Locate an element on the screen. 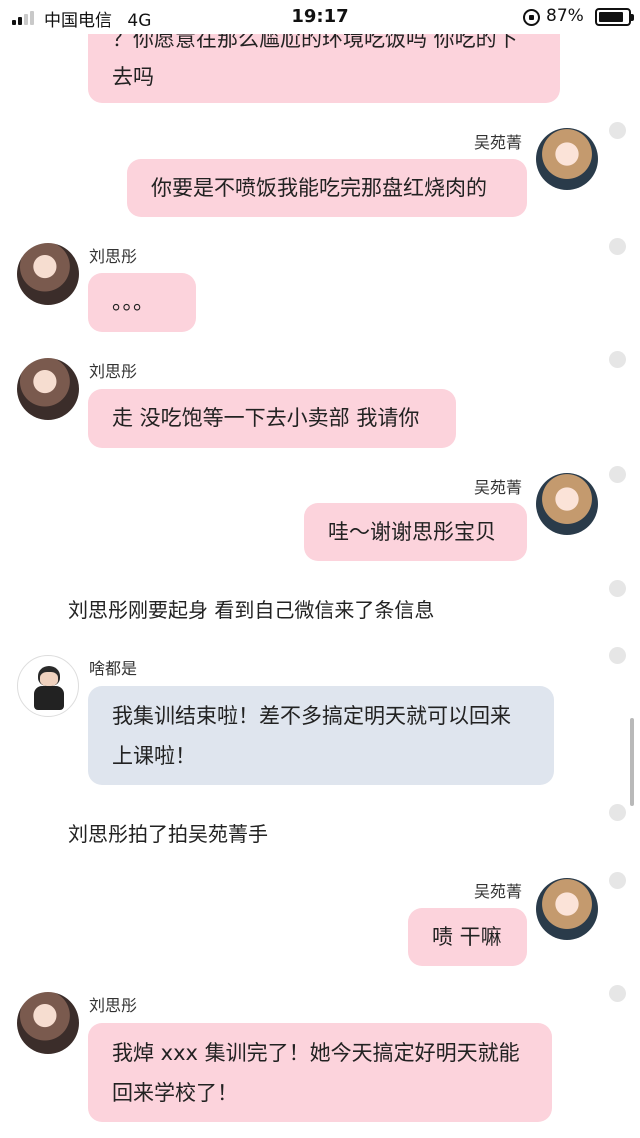  message-text-line: 上课啦！ is located at coordinates (154, 756).